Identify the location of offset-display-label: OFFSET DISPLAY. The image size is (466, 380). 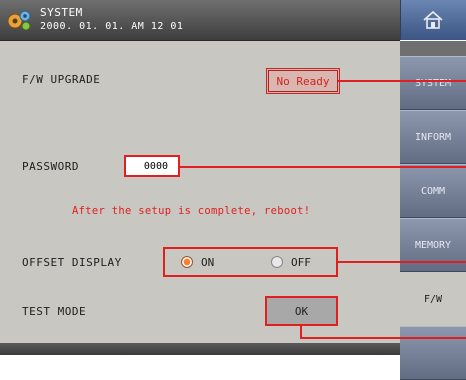
(72, 262).